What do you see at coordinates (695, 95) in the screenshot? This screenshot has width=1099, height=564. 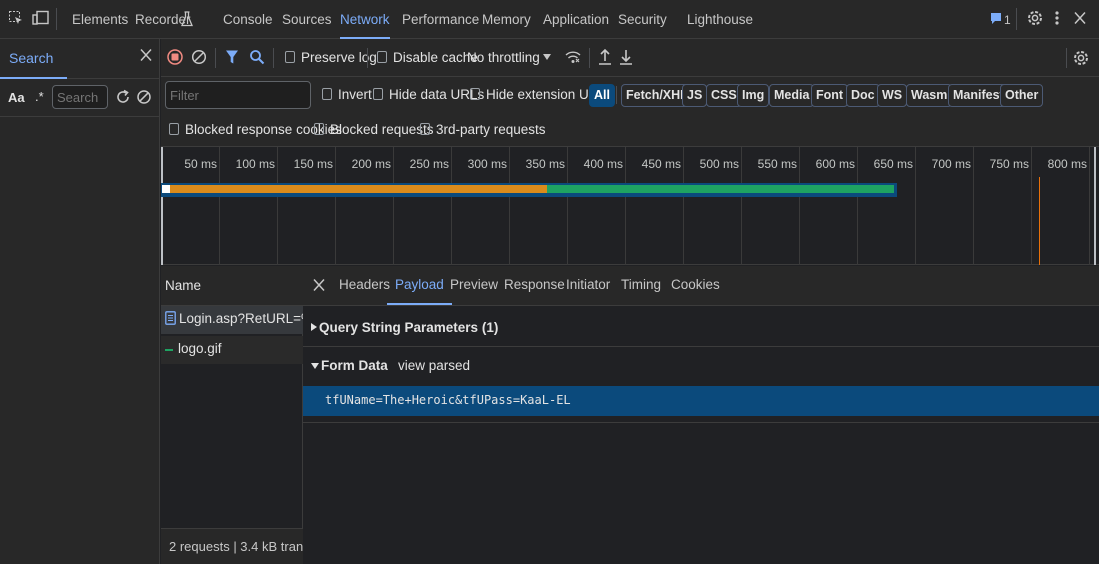 I see `type-filter-js: JS` at bounding box center [695, 95].